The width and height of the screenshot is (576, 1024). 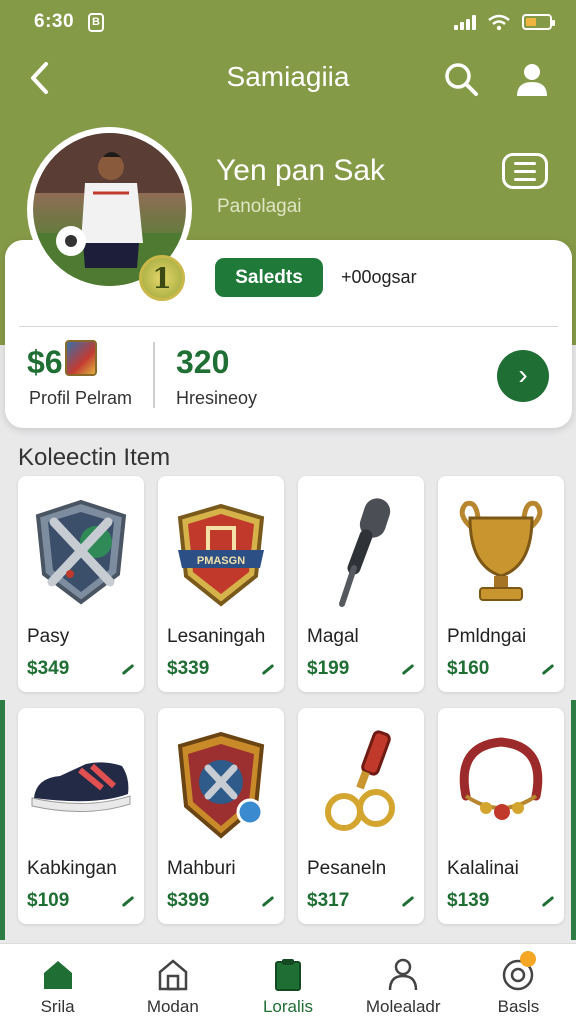 I want to click on trophy-cup-icon, so click(x=501, y=550).